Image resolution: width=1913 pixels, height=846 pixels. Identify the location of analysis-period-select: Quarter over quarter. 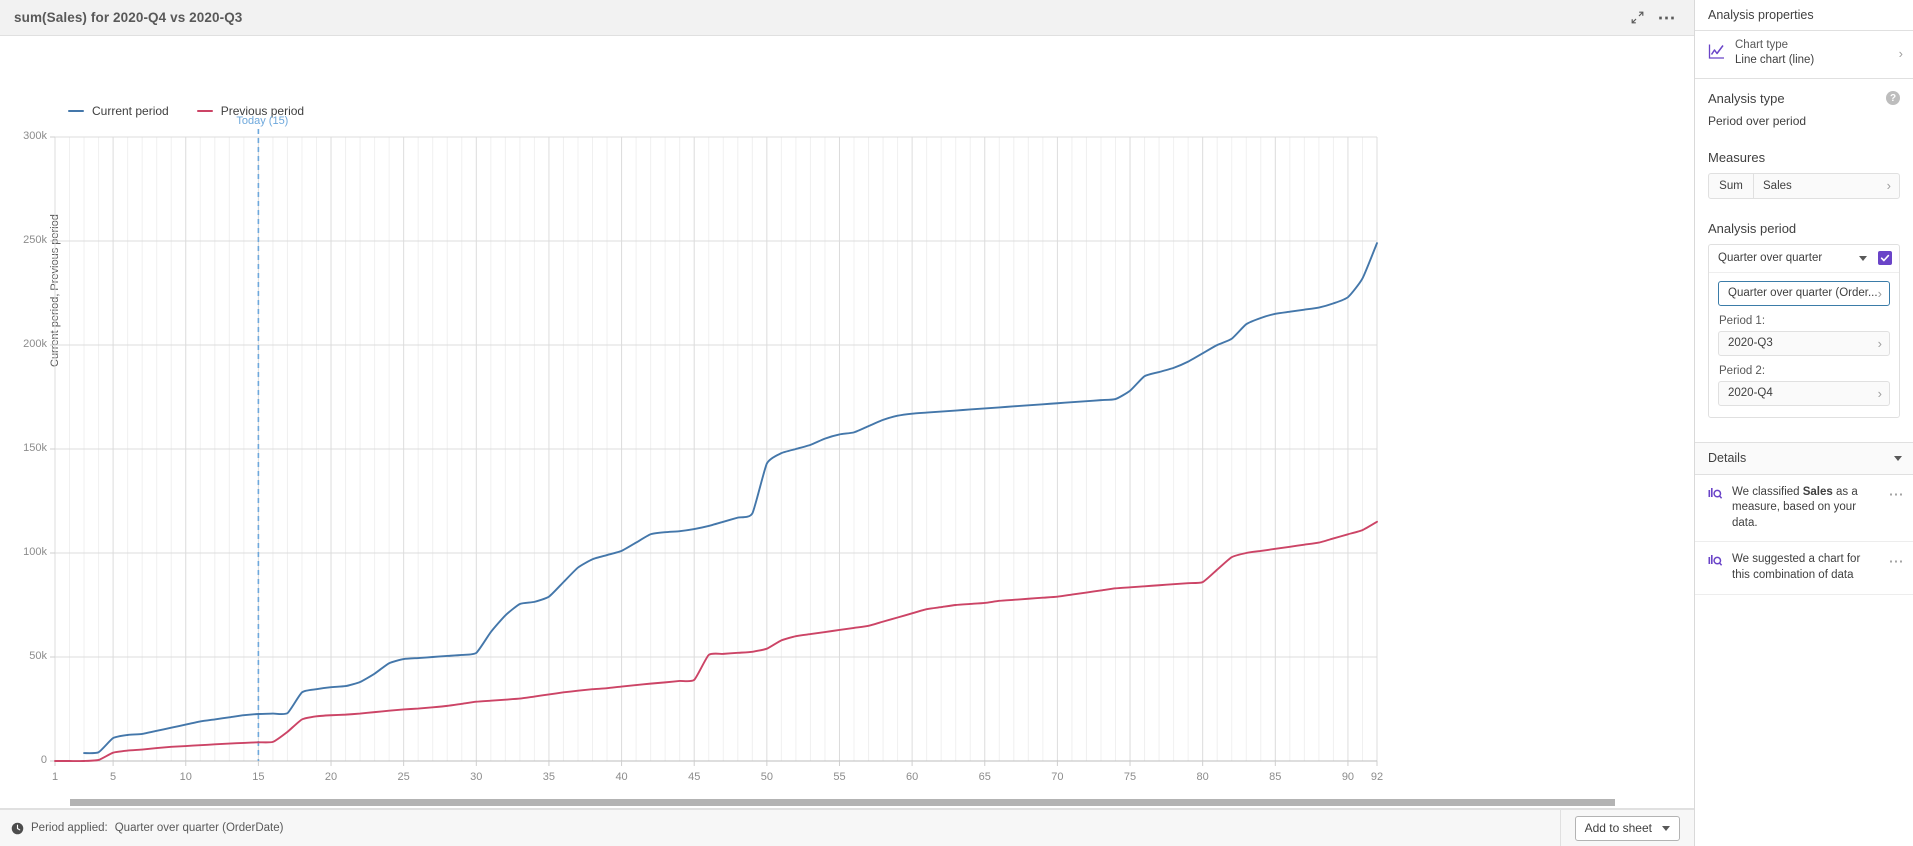
(1804, 259).